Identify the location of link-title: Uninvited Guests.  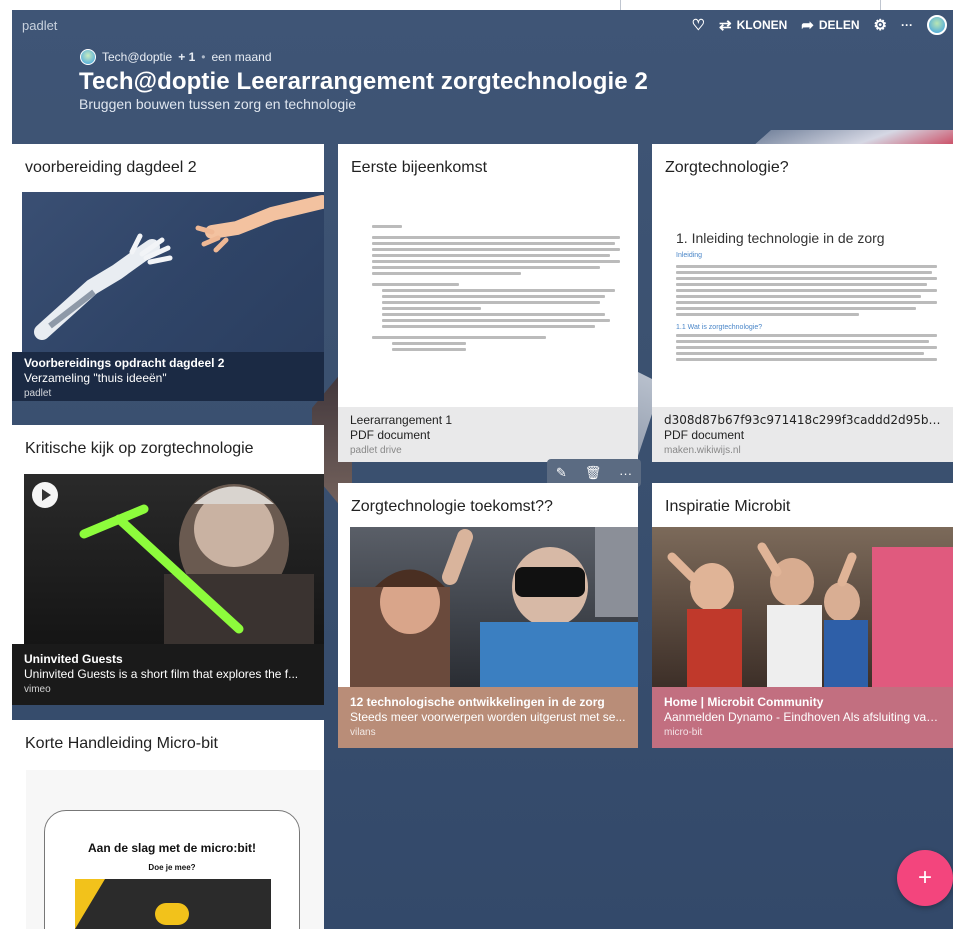
(73, 659).